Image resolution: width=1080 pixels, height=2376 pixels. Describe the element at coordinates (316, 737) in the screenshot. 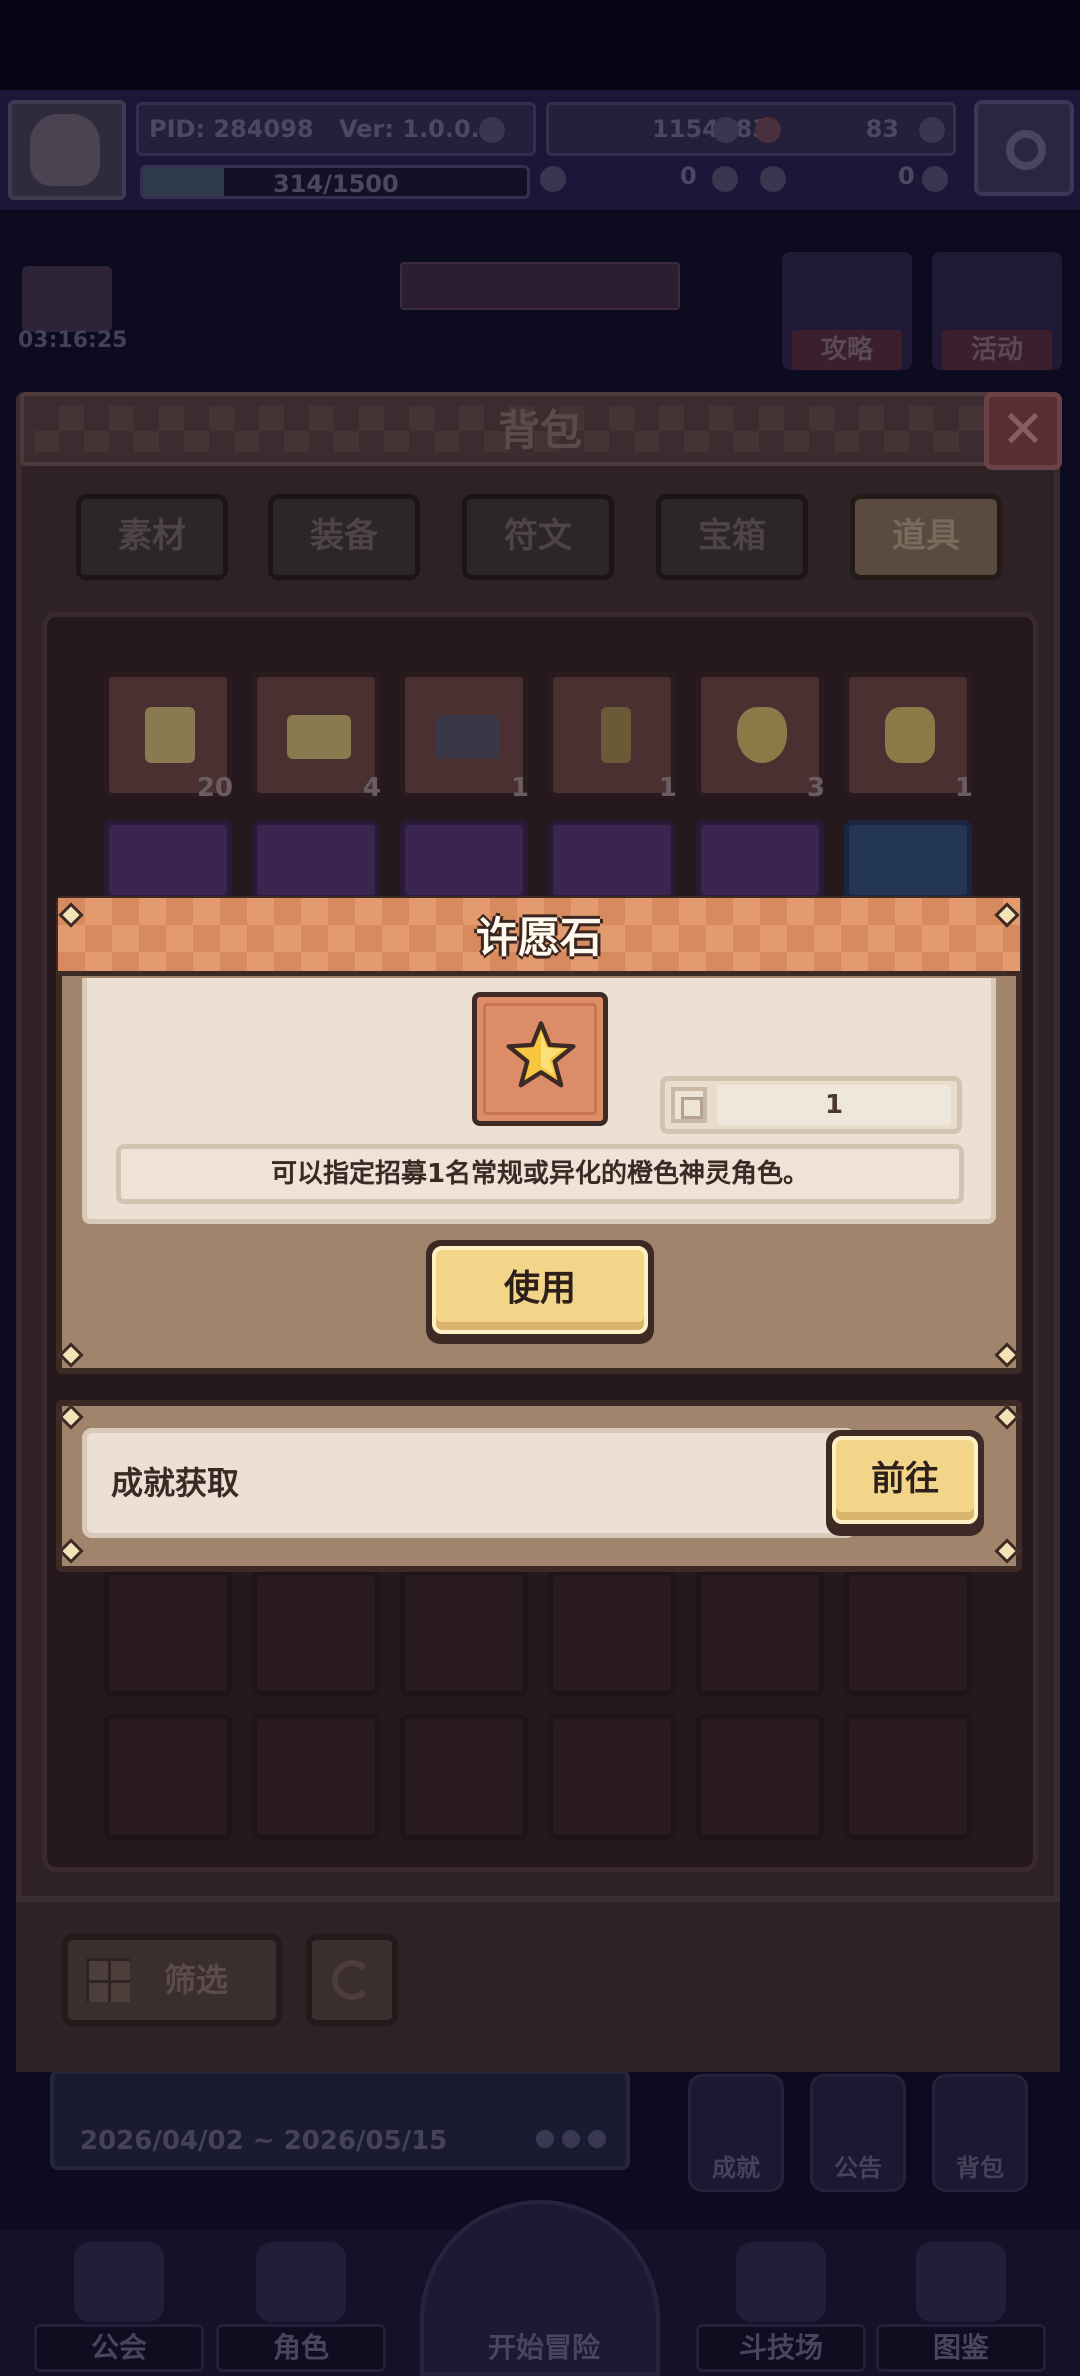

I see `inventory-slot: 4` at that location.